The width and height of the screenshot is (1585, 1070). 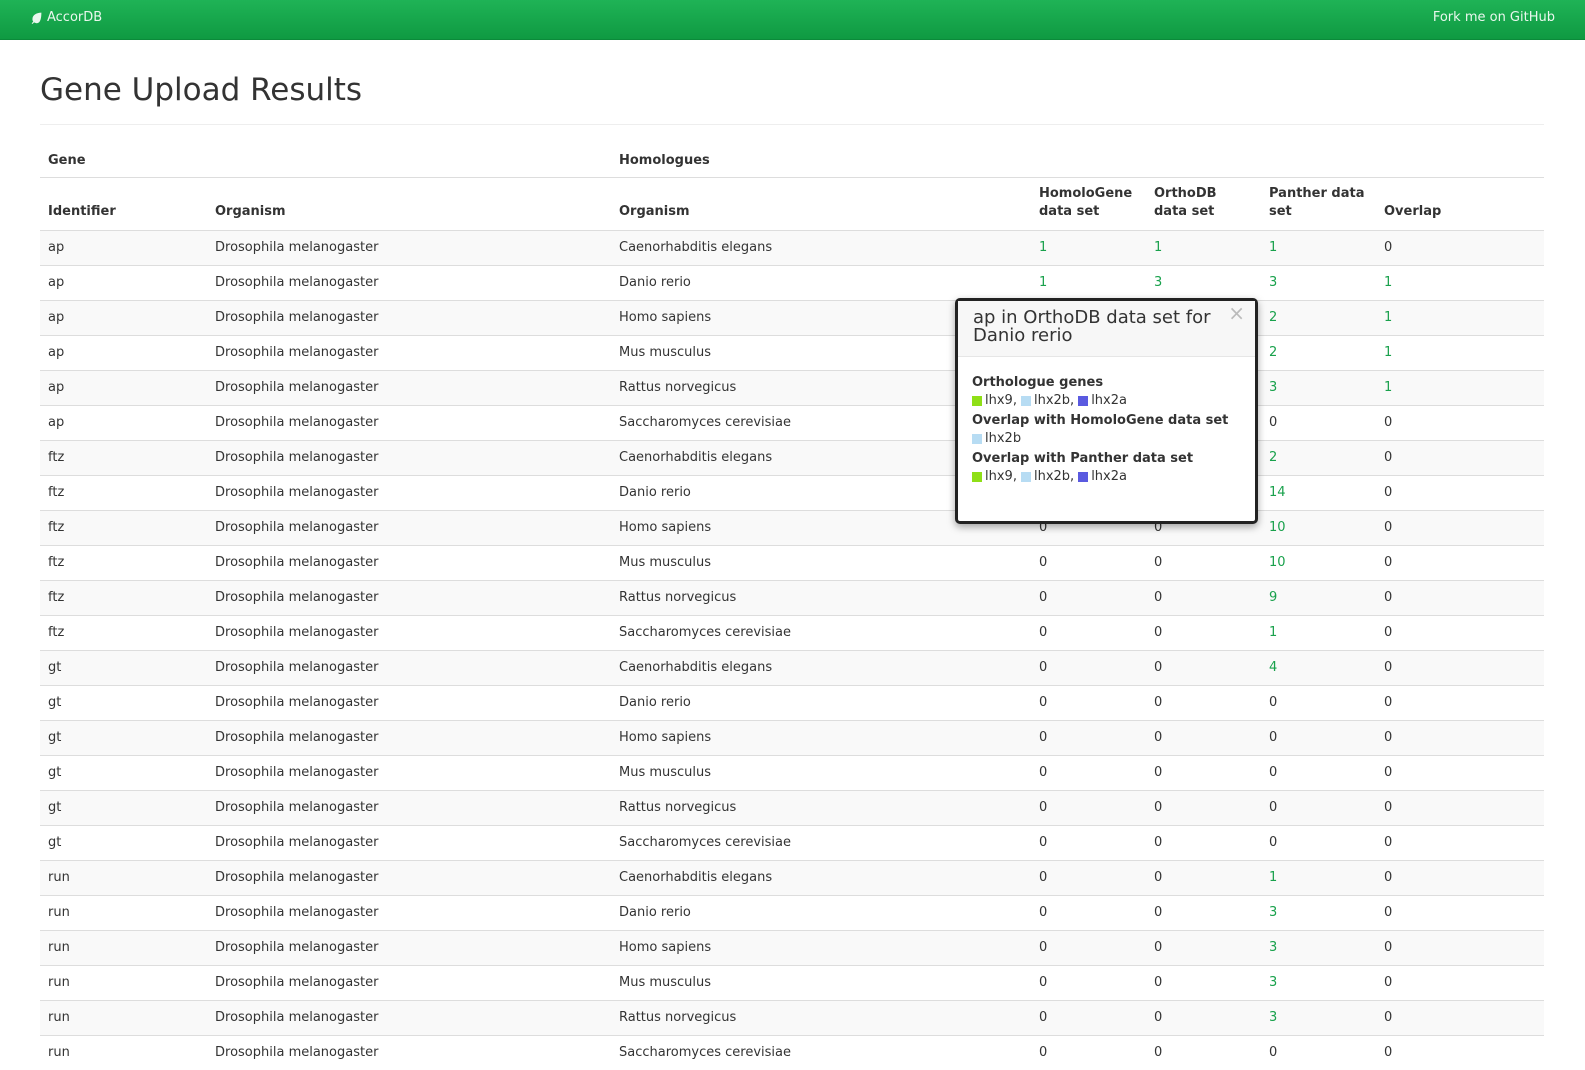 What do you see at coordinates (999, 476) in the screenshot?
I see `gene-name: lhx9` at bounding box center [999, 476].